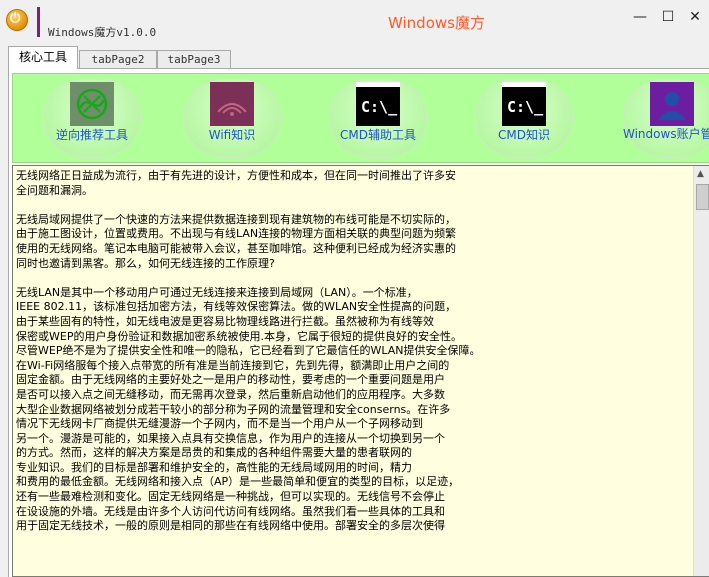  I want to click on wifi-knowledge-button: Wifi知识, so click(232, 118).